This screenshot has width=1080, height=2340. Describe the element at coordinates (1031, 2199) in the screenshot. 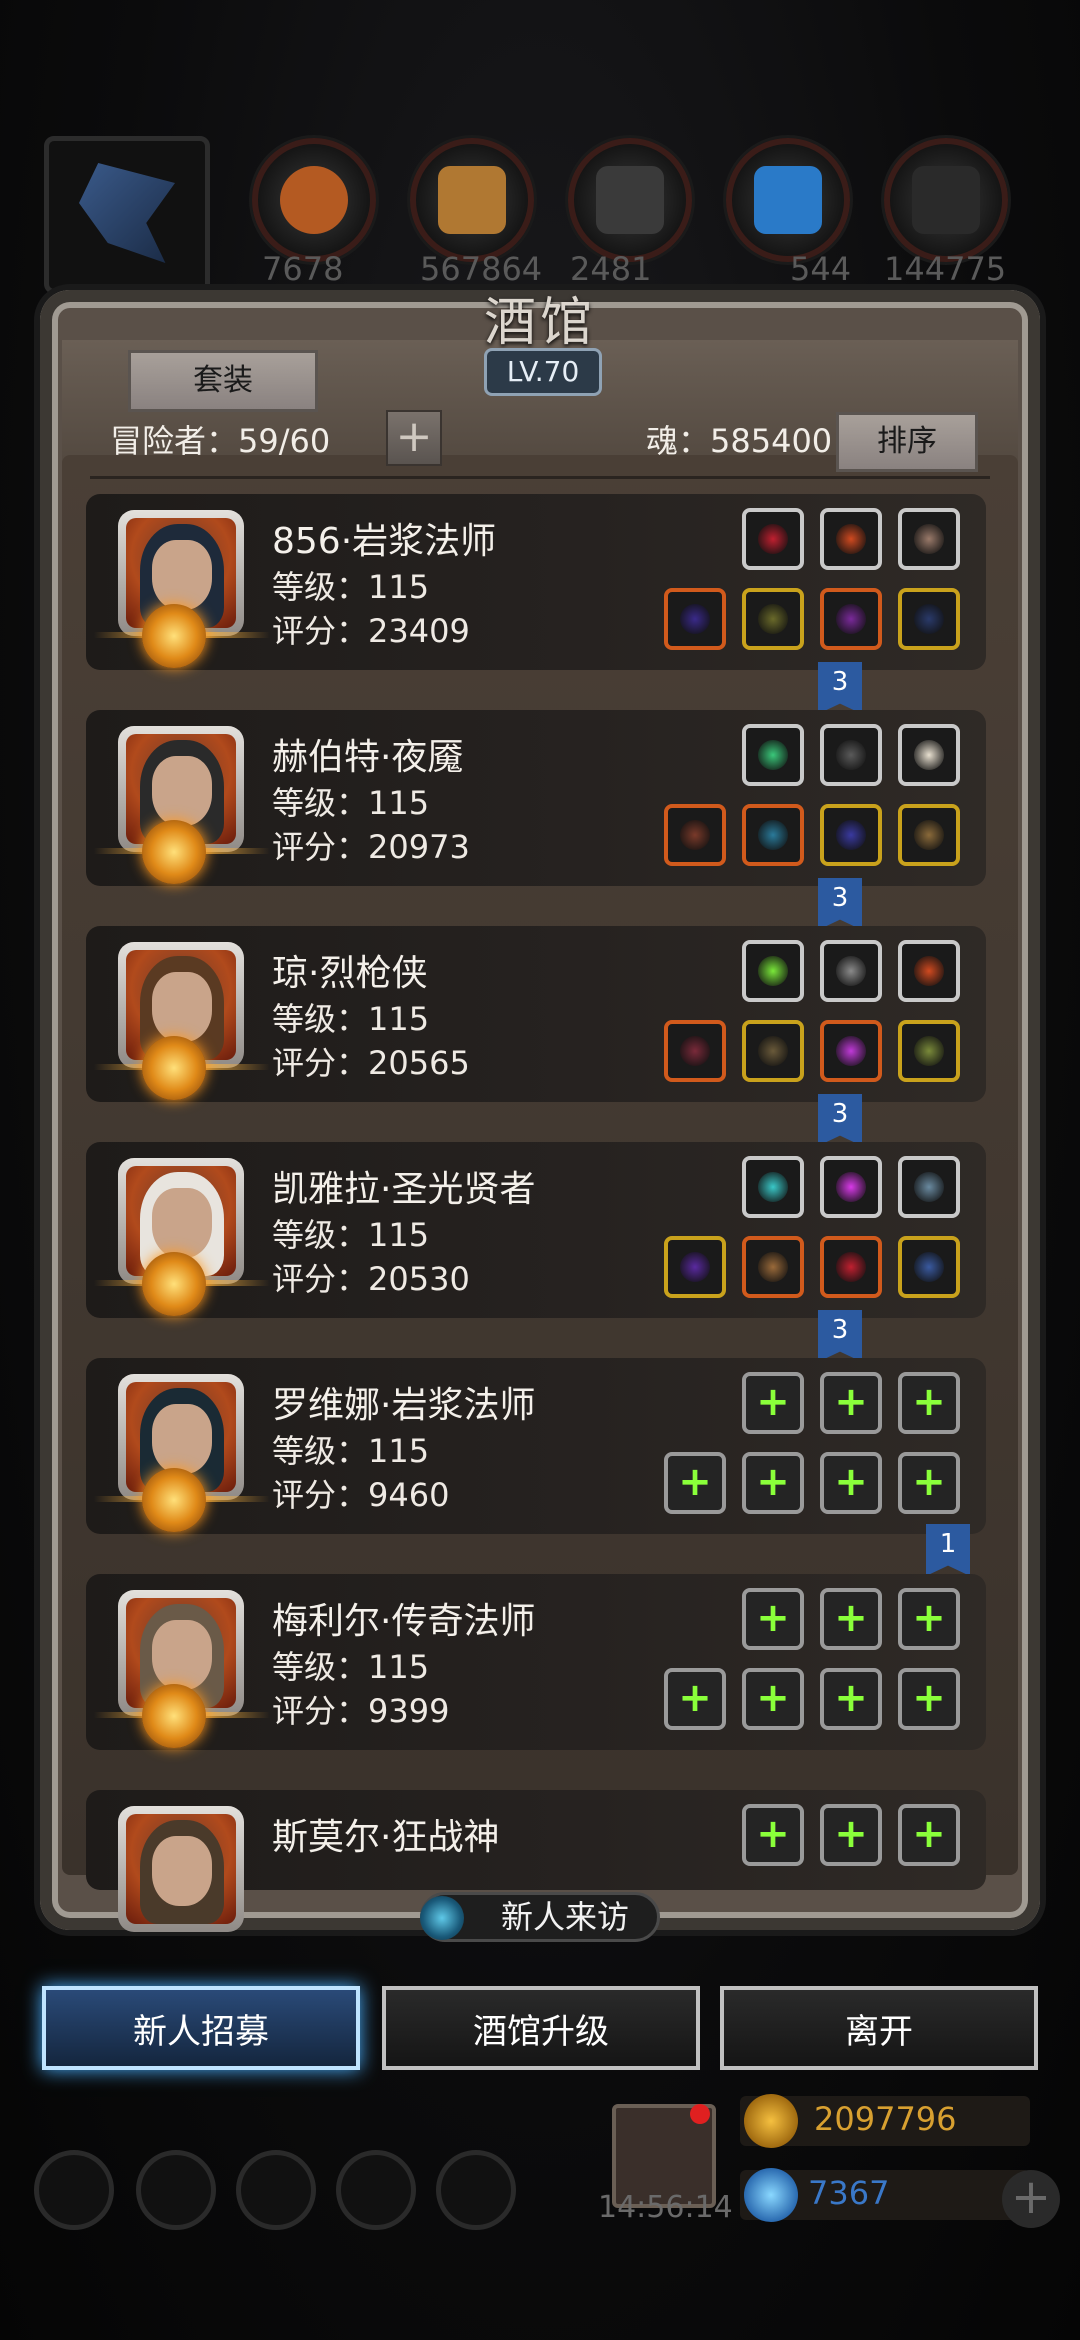

I see `add-diamond-button: +` at that location.